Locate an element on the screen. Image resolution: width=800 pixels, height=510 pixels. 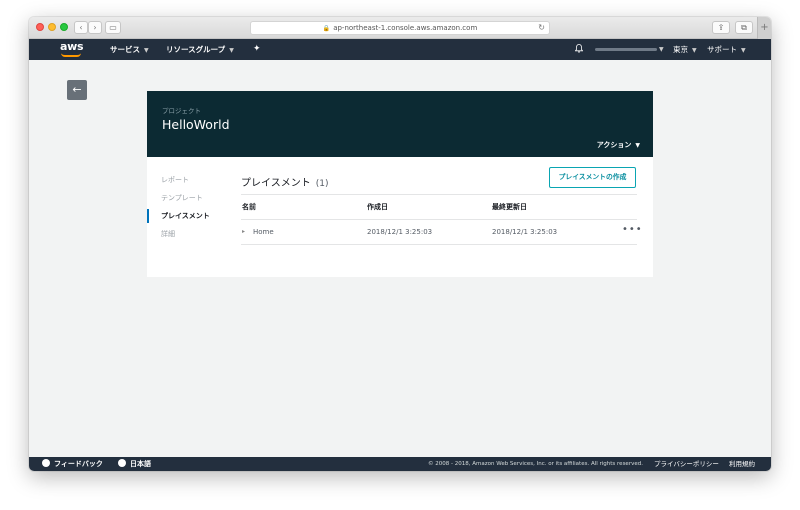
bell-icon is located at coordinates (579, 48).